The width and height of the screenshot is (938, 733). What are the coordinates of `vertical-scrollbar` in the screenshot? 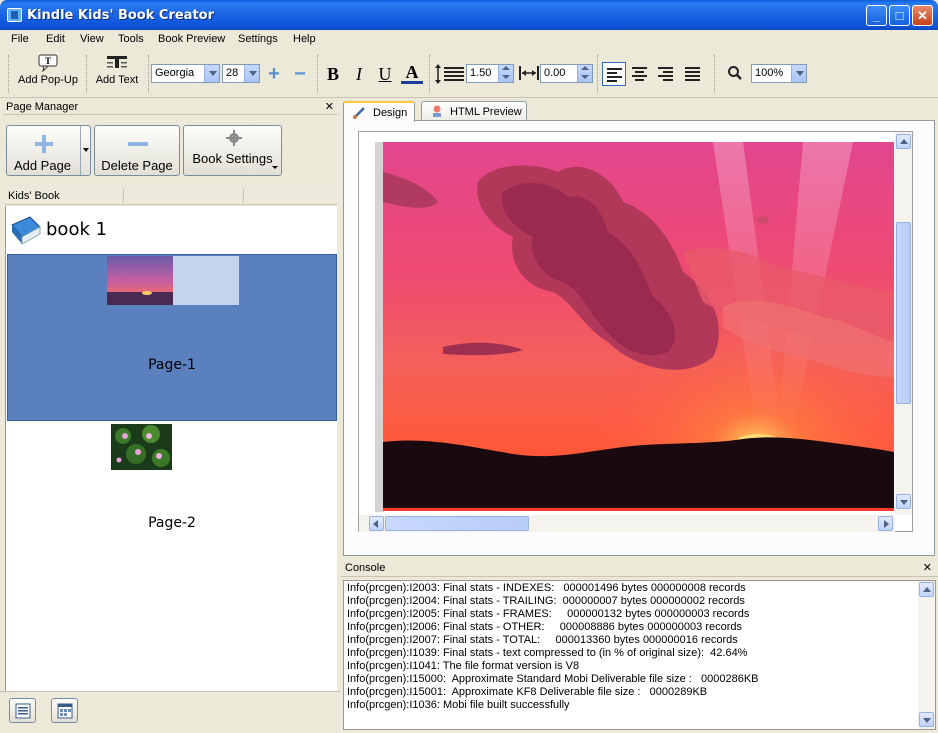 It's located at (903, 323).